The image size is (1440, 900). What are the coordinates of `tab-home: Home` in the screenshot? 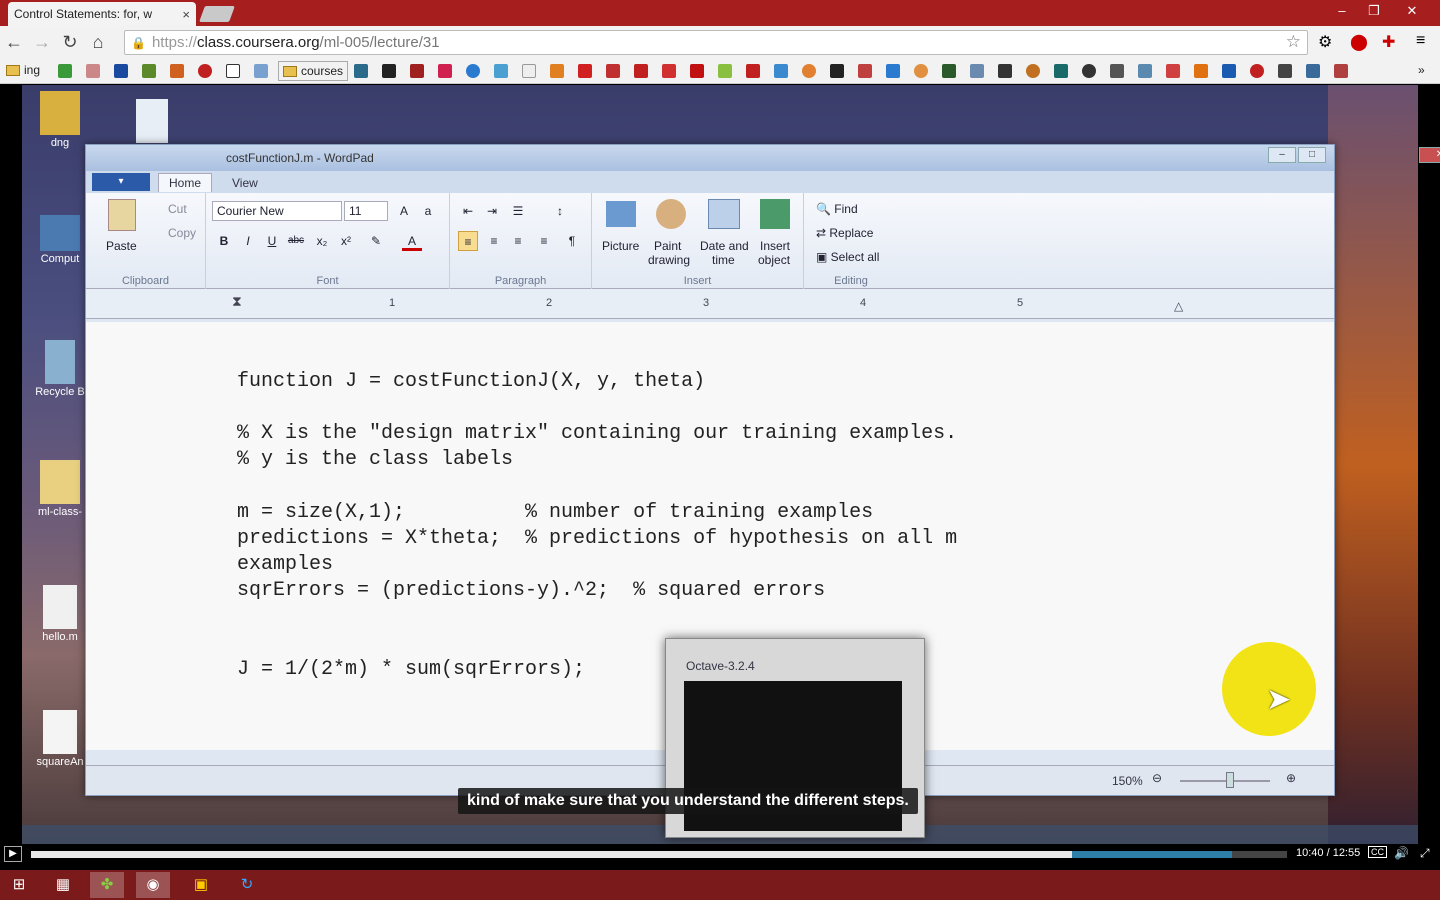 It's located at (185, 182).